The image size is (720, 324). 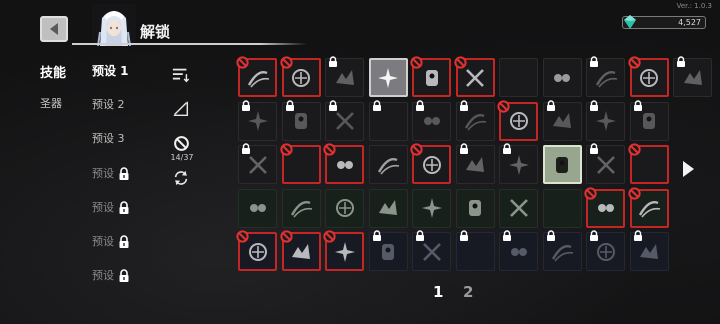 I want to click on preset-6: 预设, so click(x=111, y=241).